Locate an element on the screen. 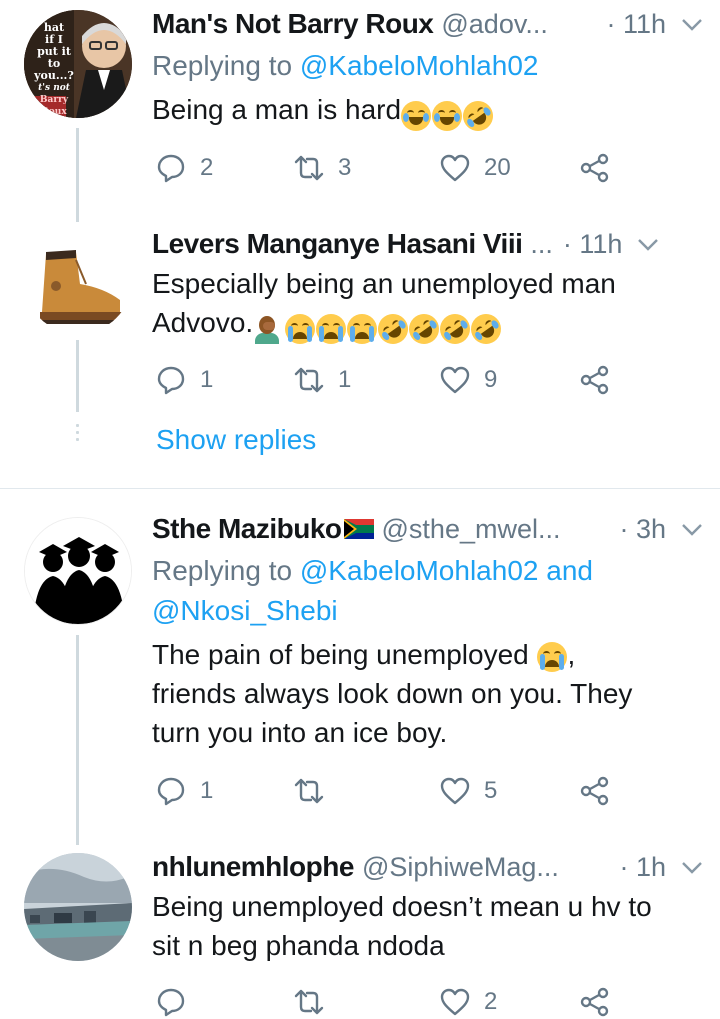 This screenshot has height=1019, width=720. avatar-graduates is located at coordinates (78, 571).